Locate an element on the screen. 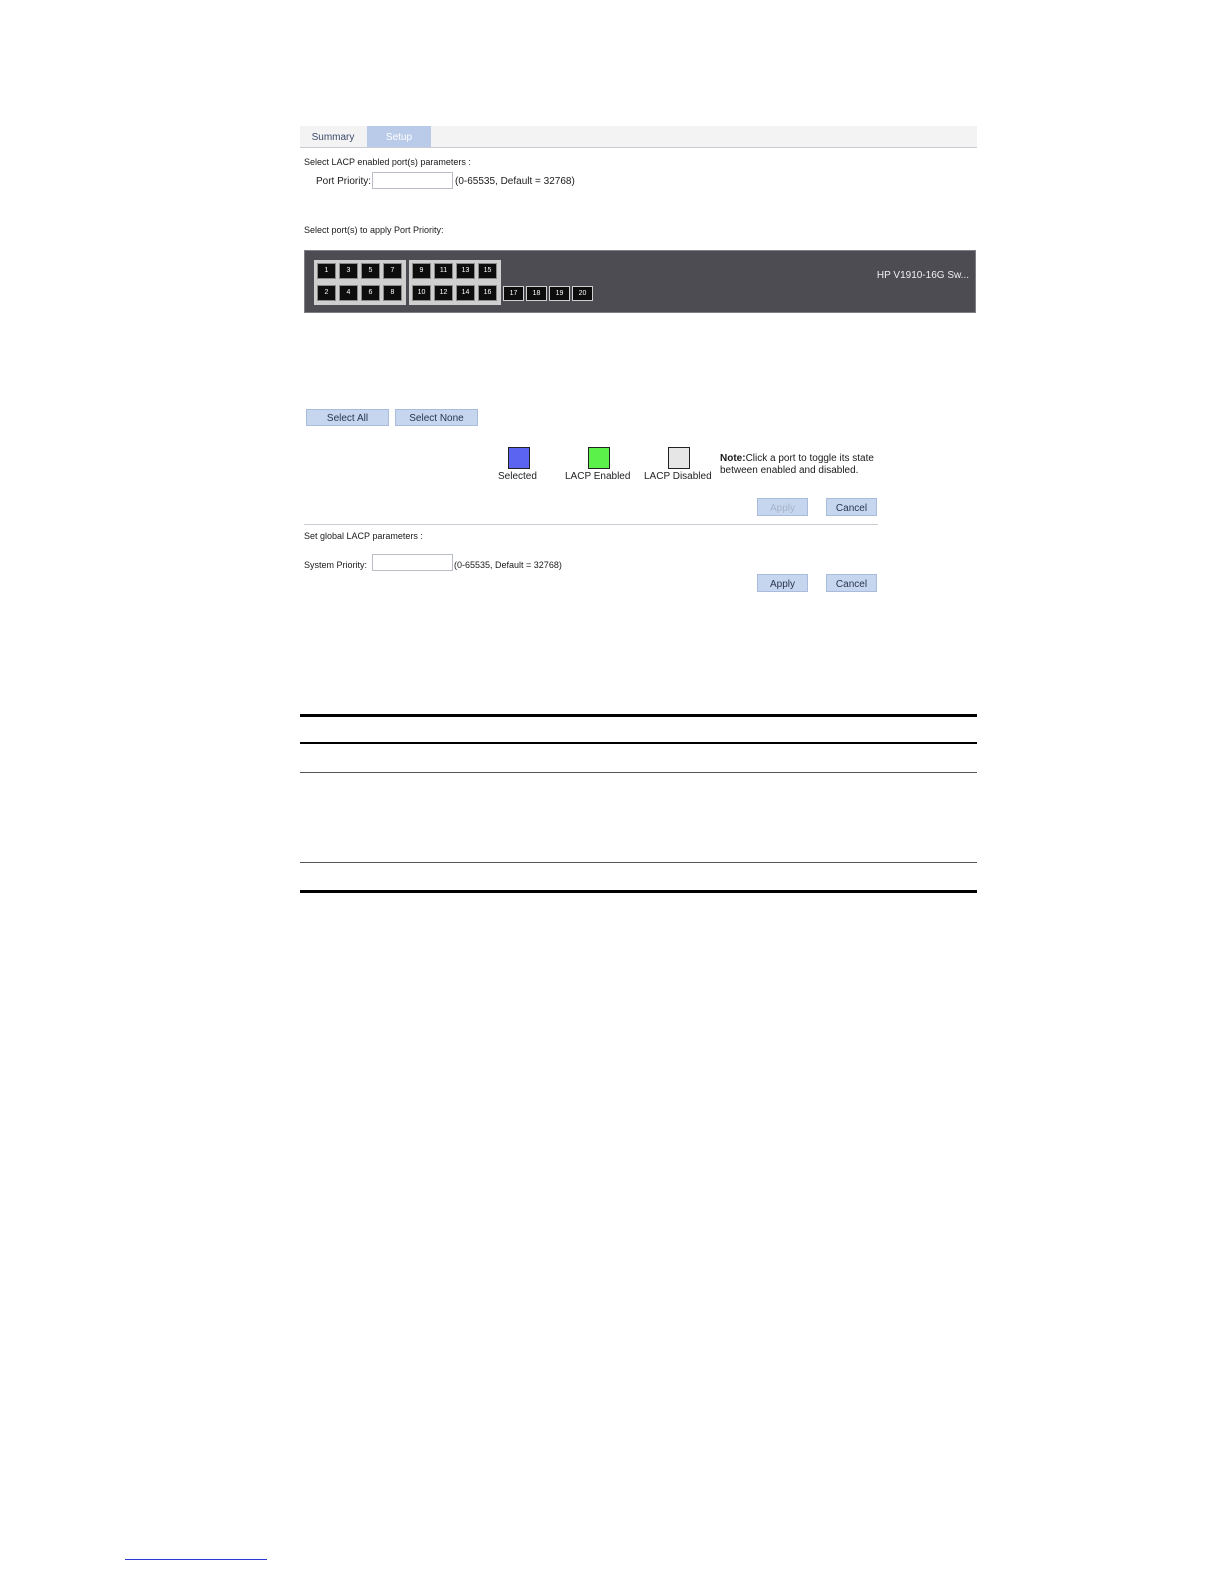  port-2: 2 is located at coordinates (326, 293).